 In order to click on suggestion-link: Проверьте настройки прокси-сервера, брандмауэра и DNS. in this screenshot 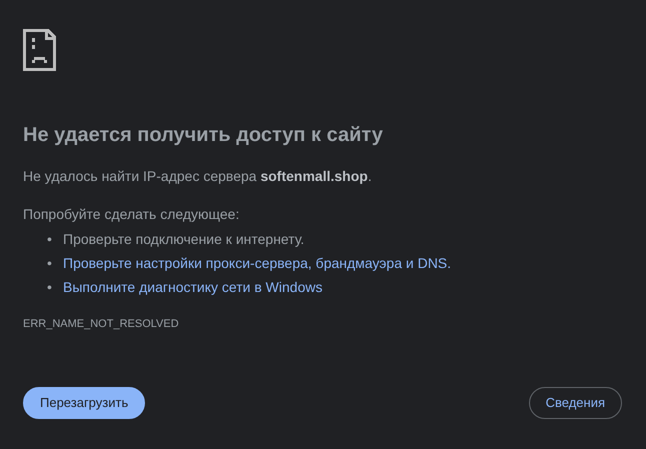, I will do `click(257, 263)`.